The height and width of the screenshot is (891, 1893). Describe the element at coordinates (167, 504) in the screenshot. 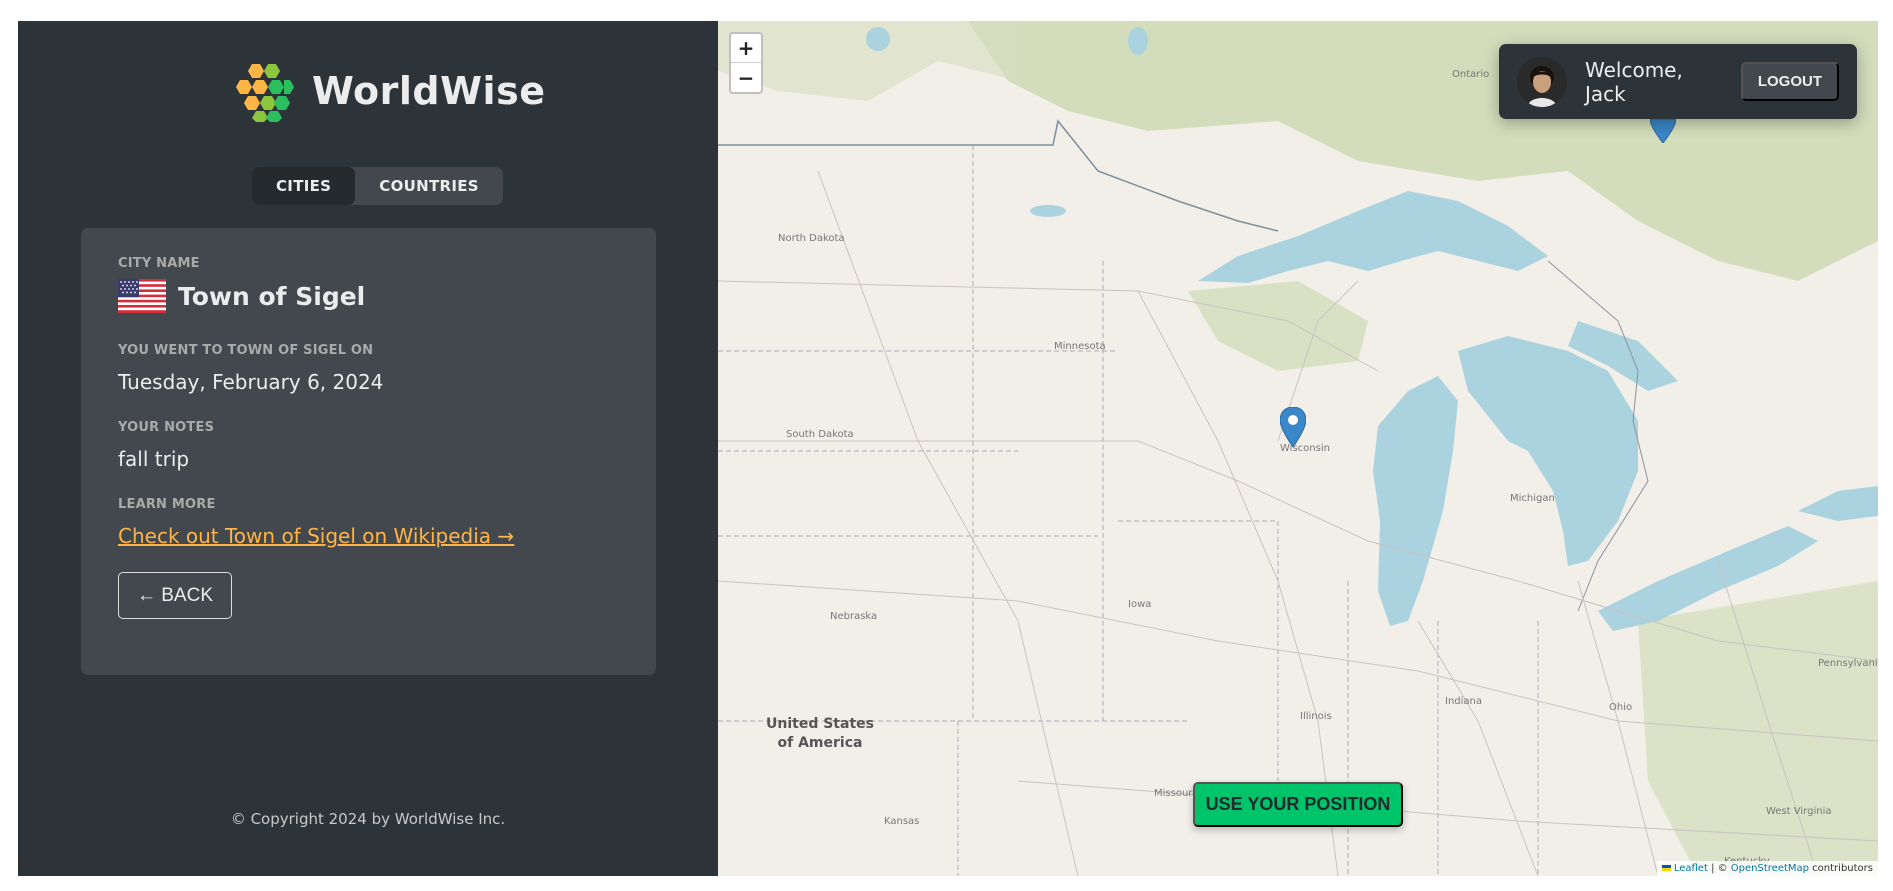

I see `learn-more-label: LEARN MORE` at that location.